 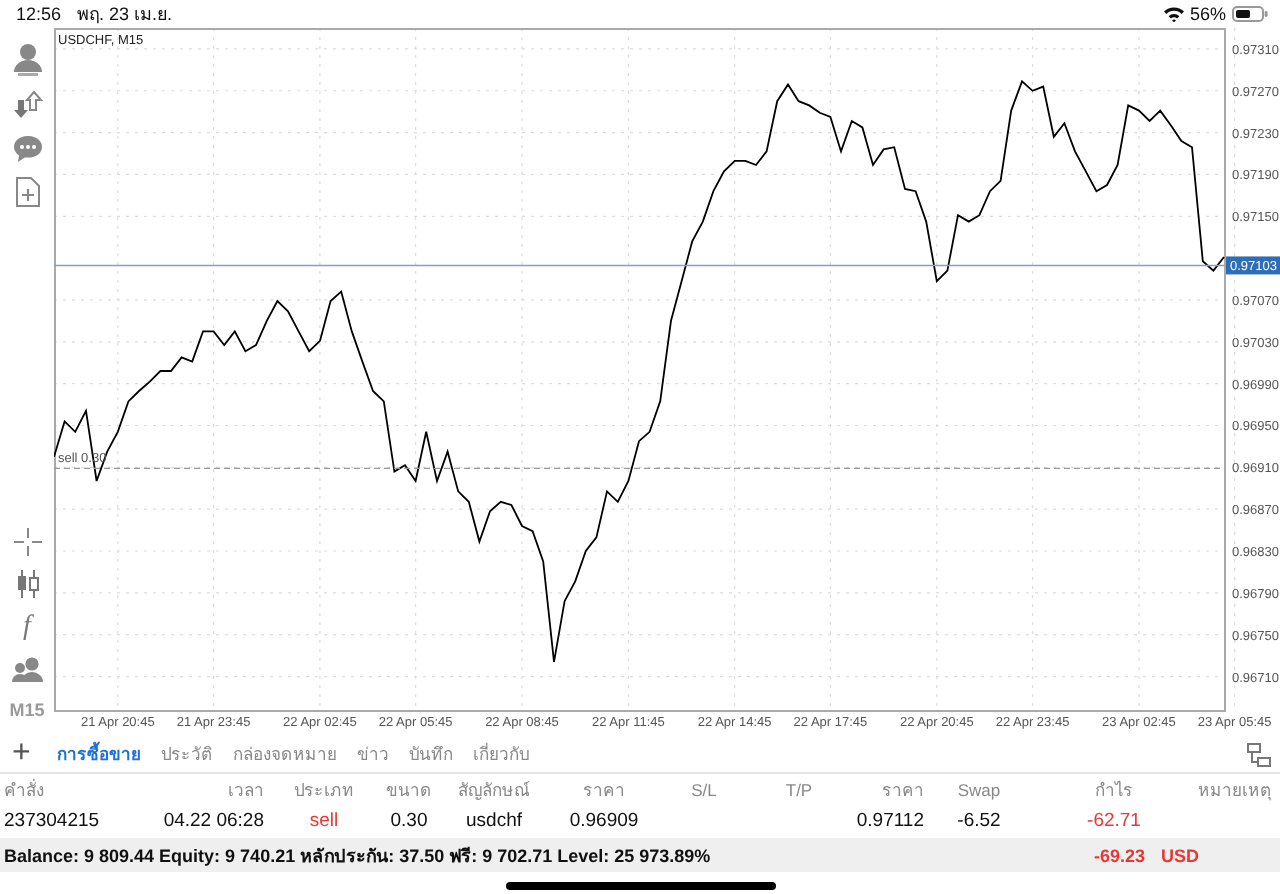 What do you see at coordinates (24, 789) in the screenshot?
I see `column-header: คำสั่ง` at bounding box center [24, 789].